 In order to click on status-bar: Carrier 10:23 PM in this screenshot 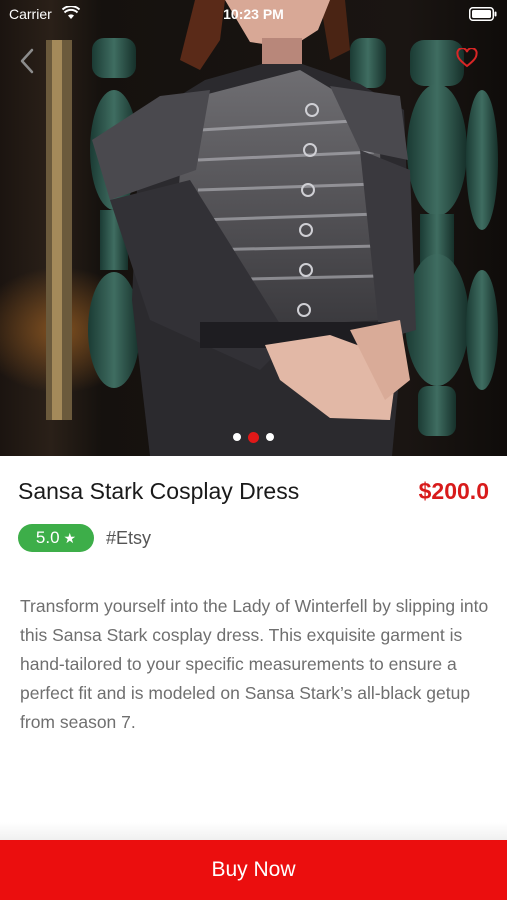, I will do `click(253, 15)`.